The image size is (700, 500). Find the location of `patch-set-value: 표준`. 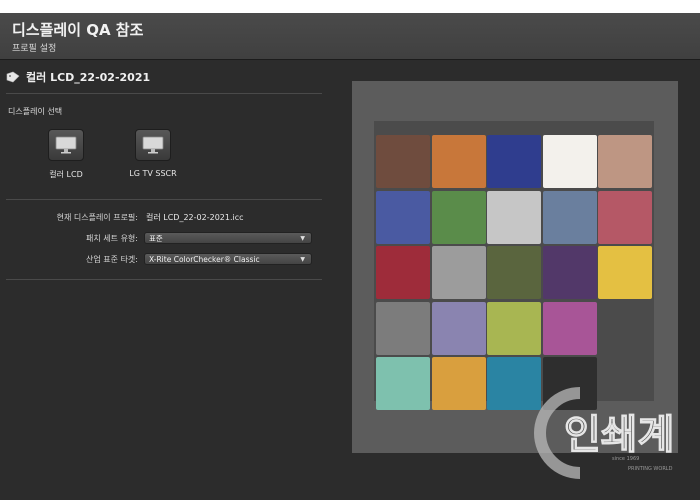

patch-set-value: 표준 is located at coordinates (156, 238).